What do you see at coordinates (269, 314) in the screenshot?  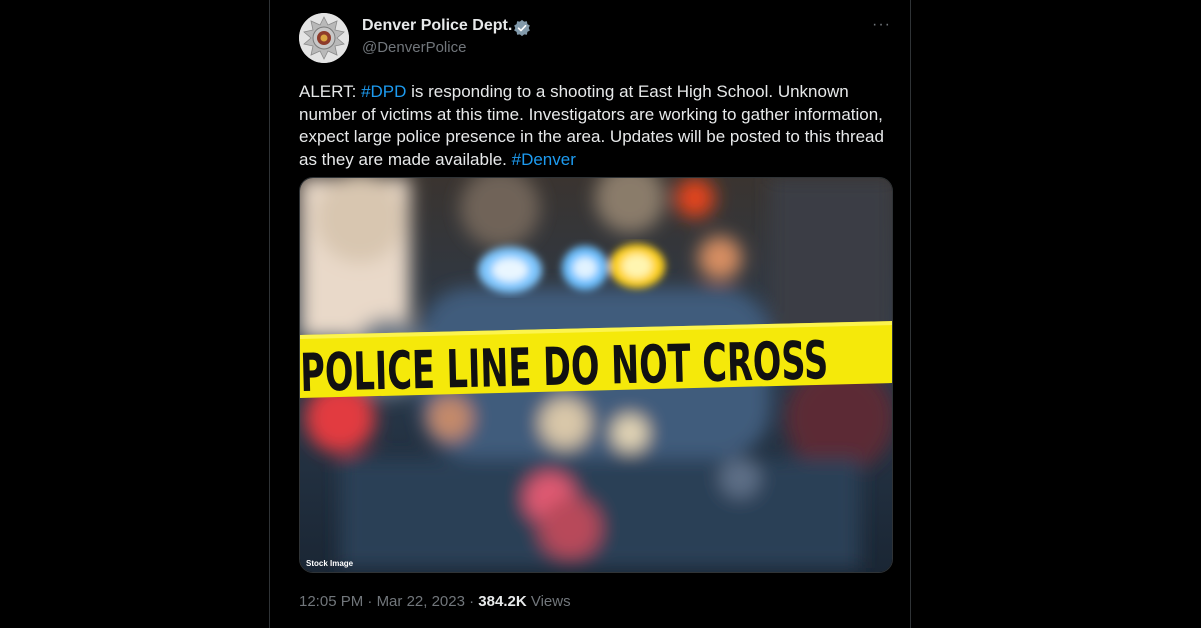 I see `timeline-left-border` at bounding box center [269, 314].